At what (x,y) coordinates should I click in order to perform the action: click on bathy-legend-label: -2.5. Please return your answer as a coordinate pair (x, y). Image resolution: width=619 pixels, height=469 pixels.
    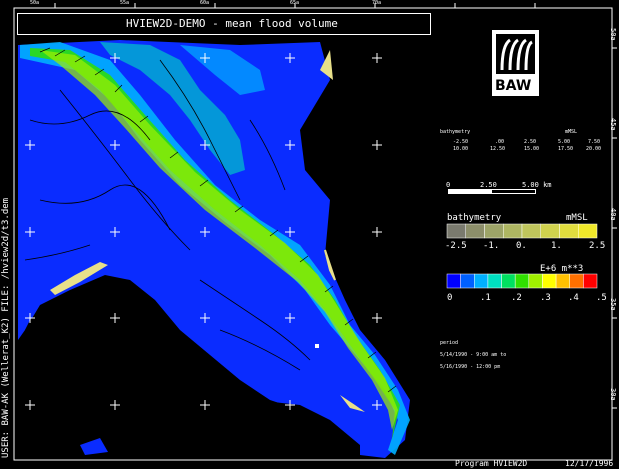
    Looking at the image, I should click on (456, 246).